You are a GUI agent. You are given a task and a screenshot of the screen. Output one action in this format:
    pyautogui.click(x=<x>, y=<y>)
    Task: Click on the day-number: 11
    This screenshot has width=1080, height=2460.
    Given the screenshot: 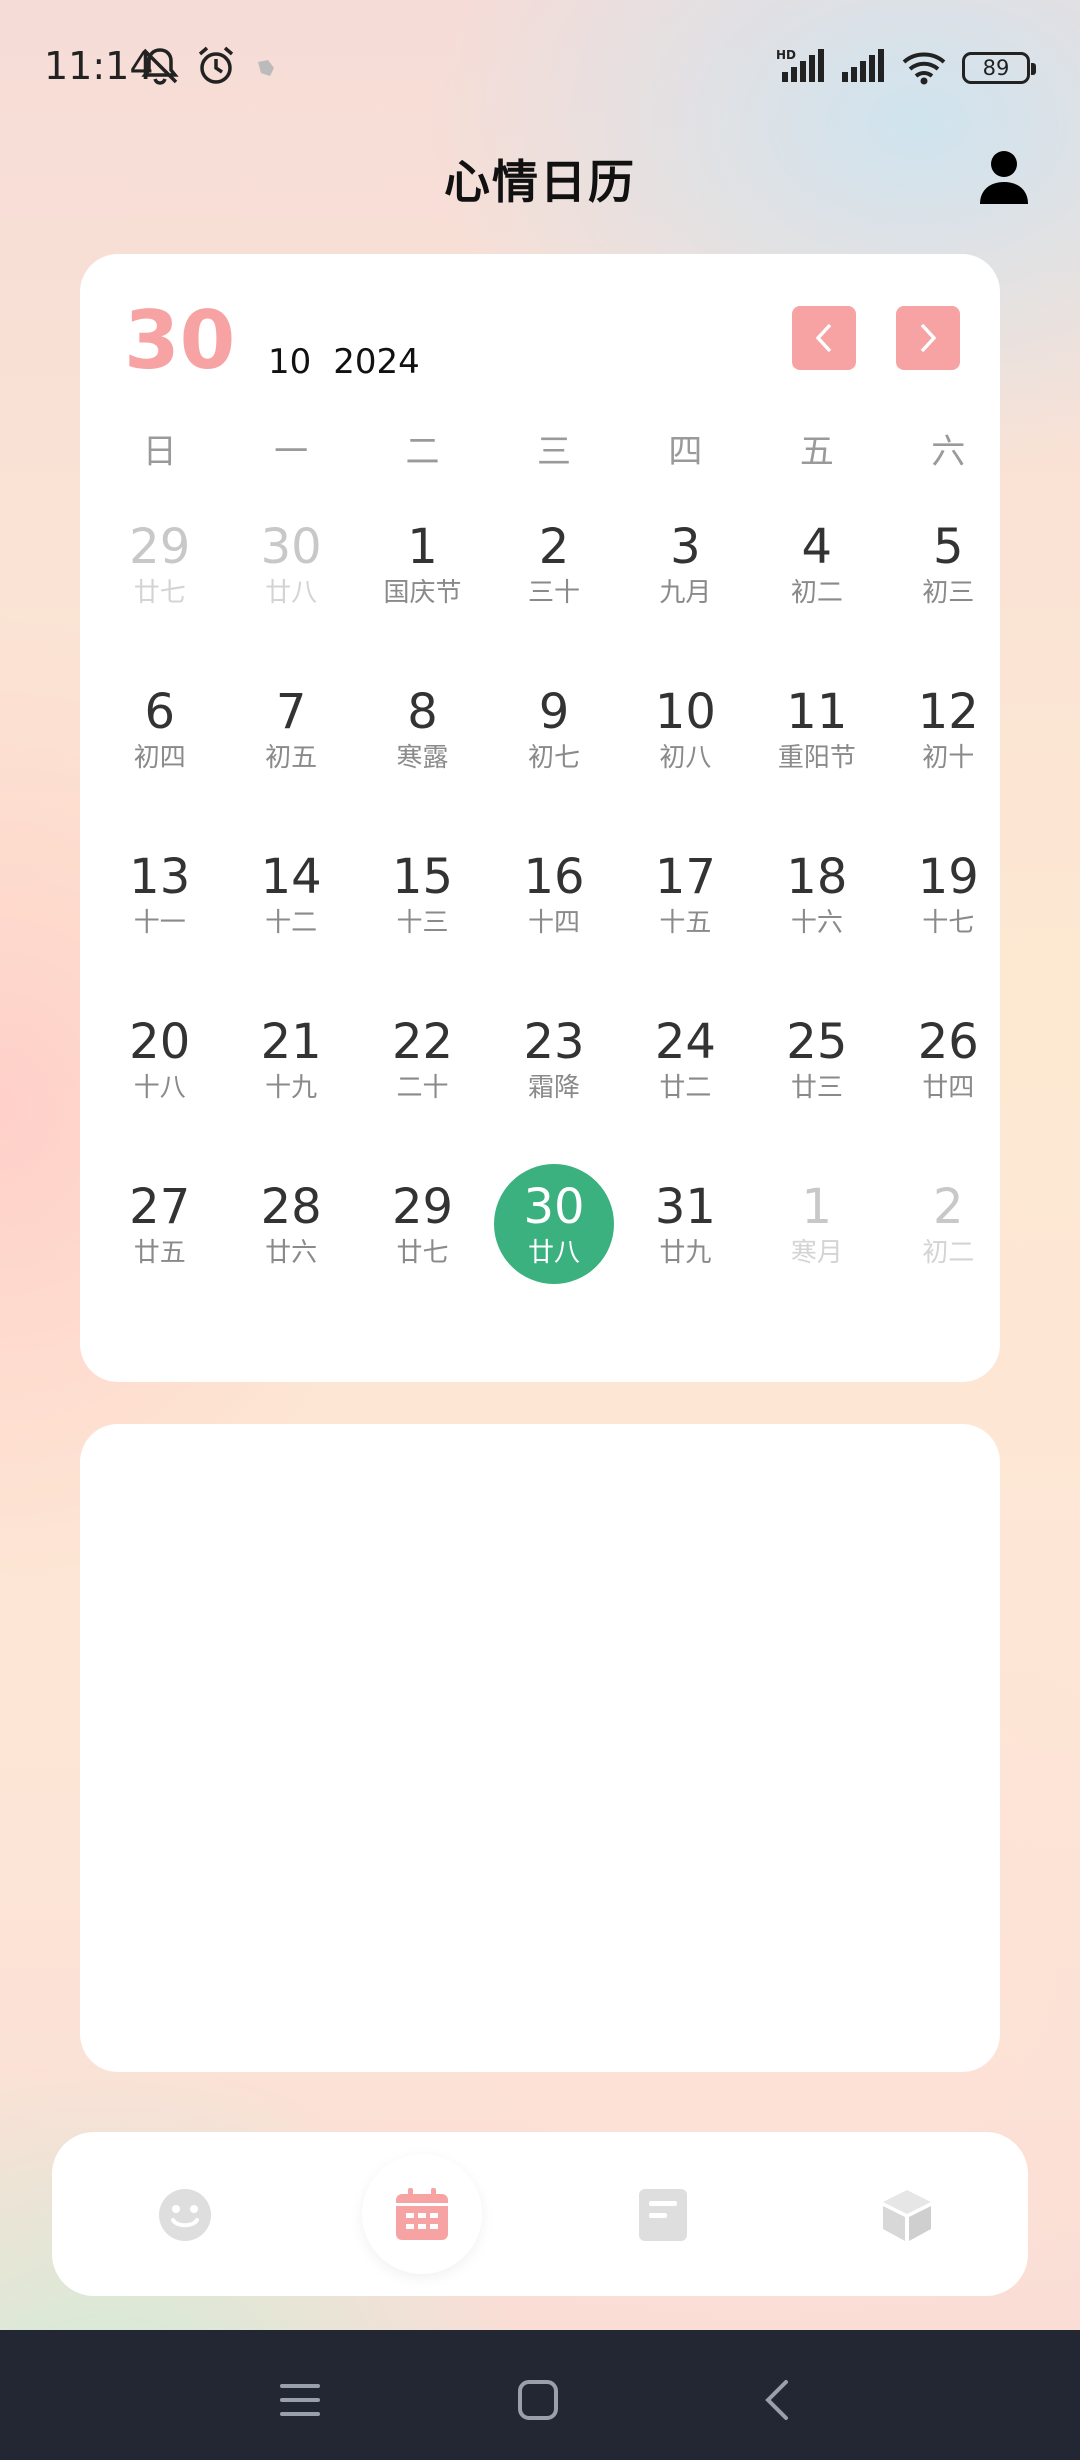 What is the action you would take?
    pyautogui.click(x=817, y=712)
    